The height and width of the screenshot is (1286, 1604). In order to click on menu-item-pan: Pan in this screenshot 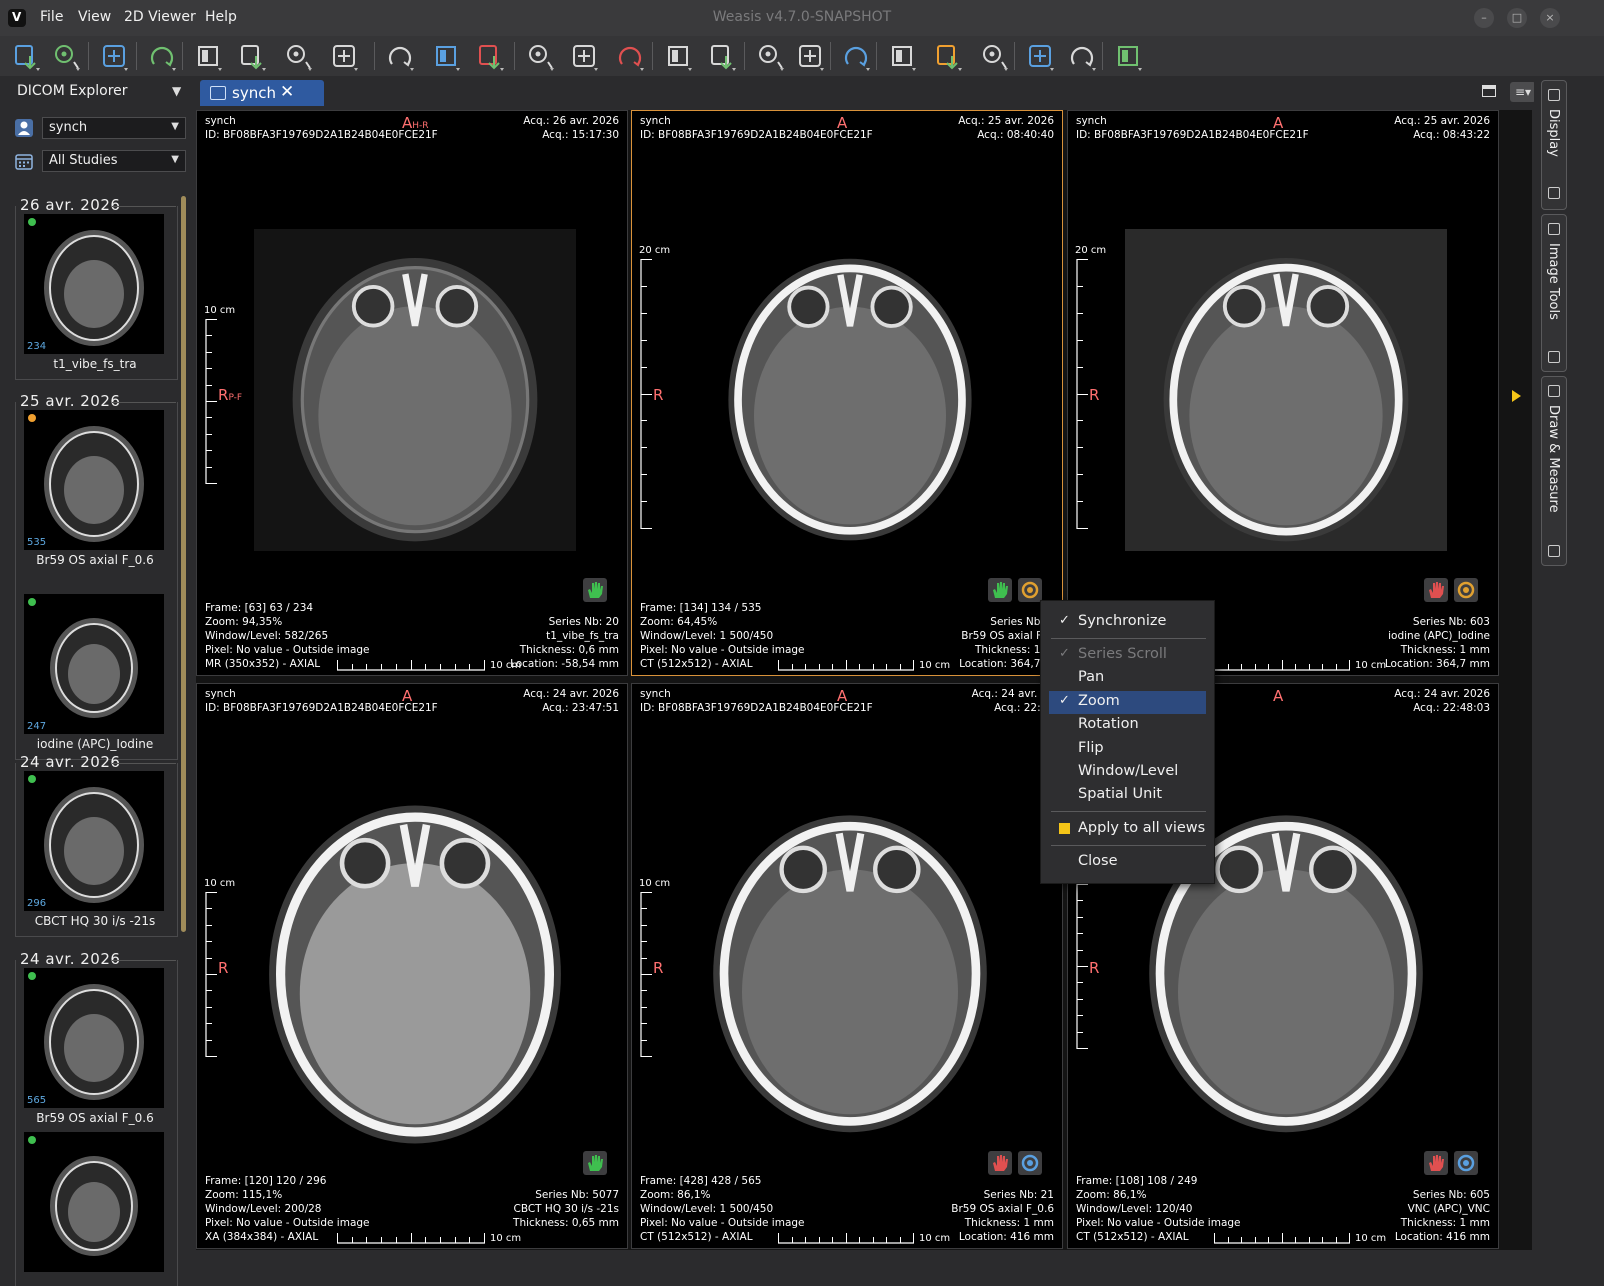, I will do `click(1128, 678)`.